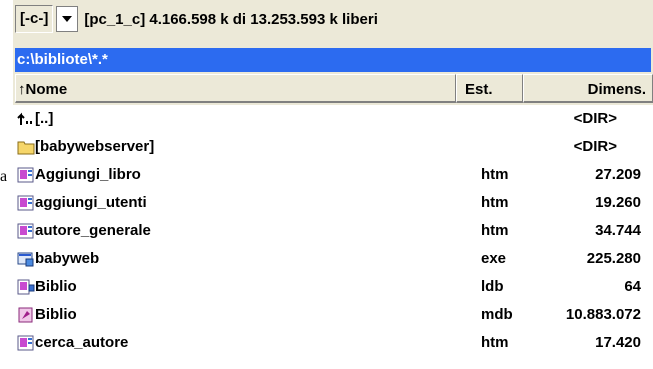 Image resolution: width=653 pixels, height=369 pixels. Describe the element at coordinates (613, 258) in the screenshot. I see `file-size: 225.280` at that location.